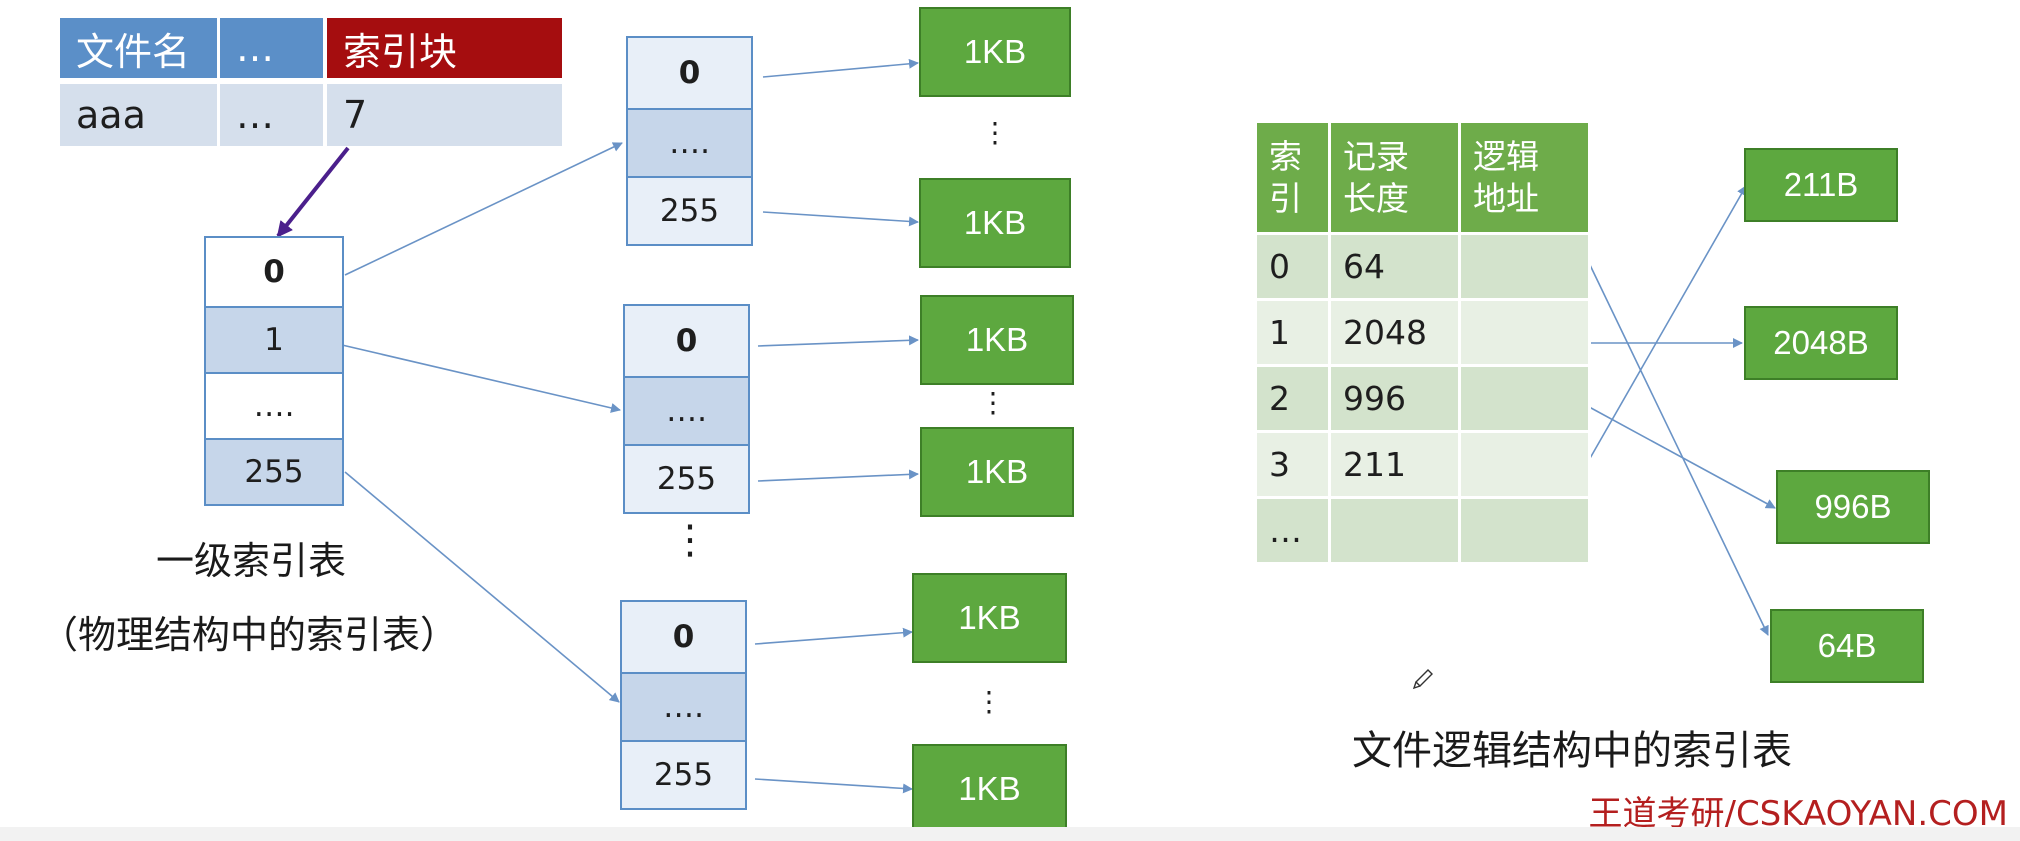 The width and height of the screenshot is (2020, 841). Describe the element at coordinates (683, 637) in the screenshot. I see `block3-cell-0: 0` at that location.